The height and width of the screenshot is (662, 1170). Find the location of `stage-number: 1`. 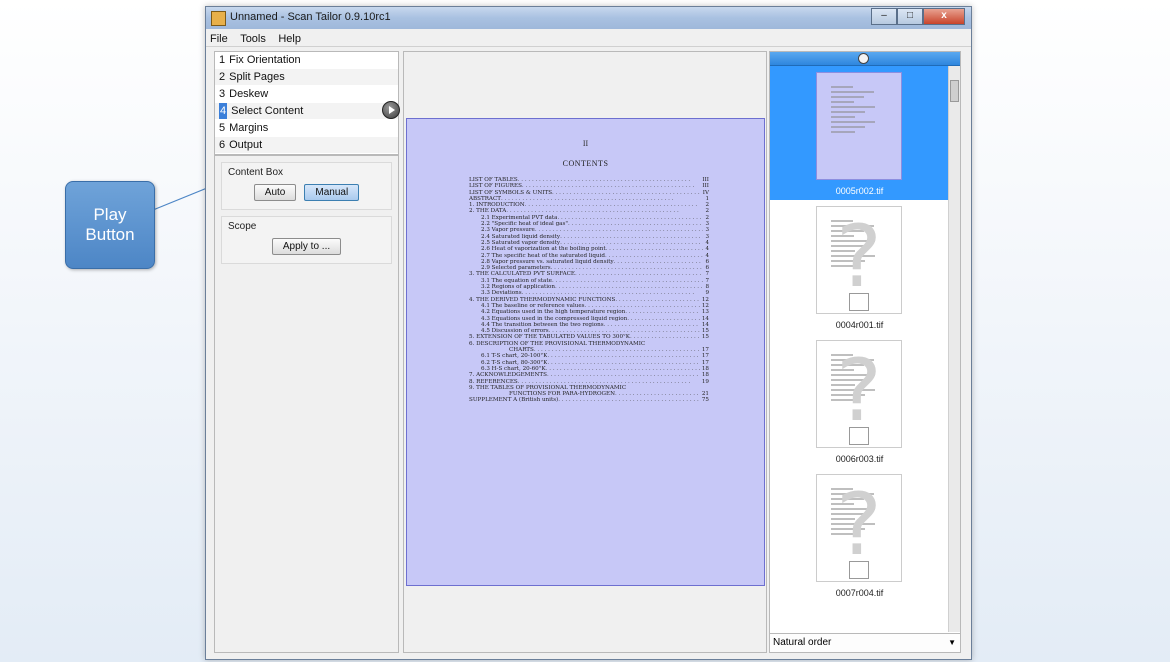

stage-number: 1 is located at coordinates (222, 60).